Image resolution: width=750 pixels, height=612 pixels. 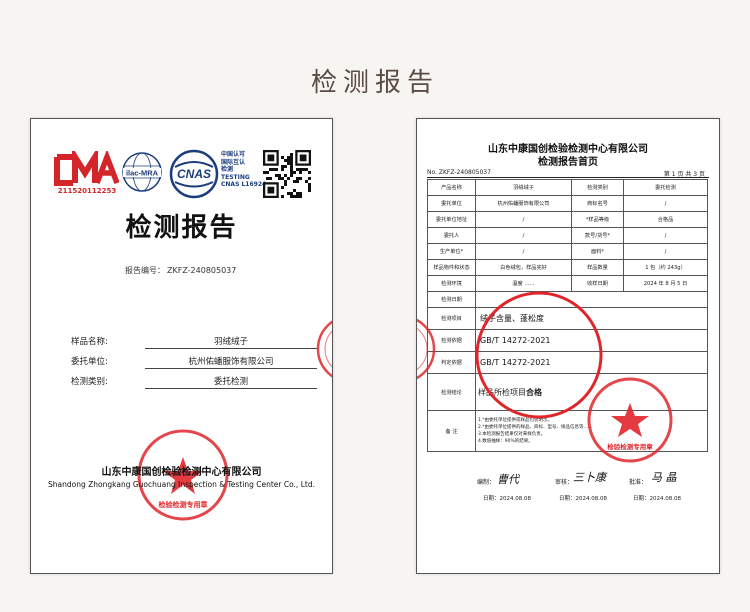 I want to click on table-cell: 检测环境, so click(x=451, y=283).